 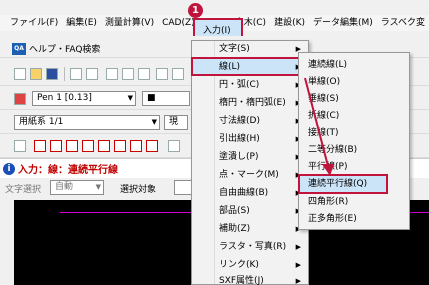 What do you see at coordinates (68, 170) in the screenshot?
I see `status-text: 入力：線：連続平行線` at bounding box center [68, 170].